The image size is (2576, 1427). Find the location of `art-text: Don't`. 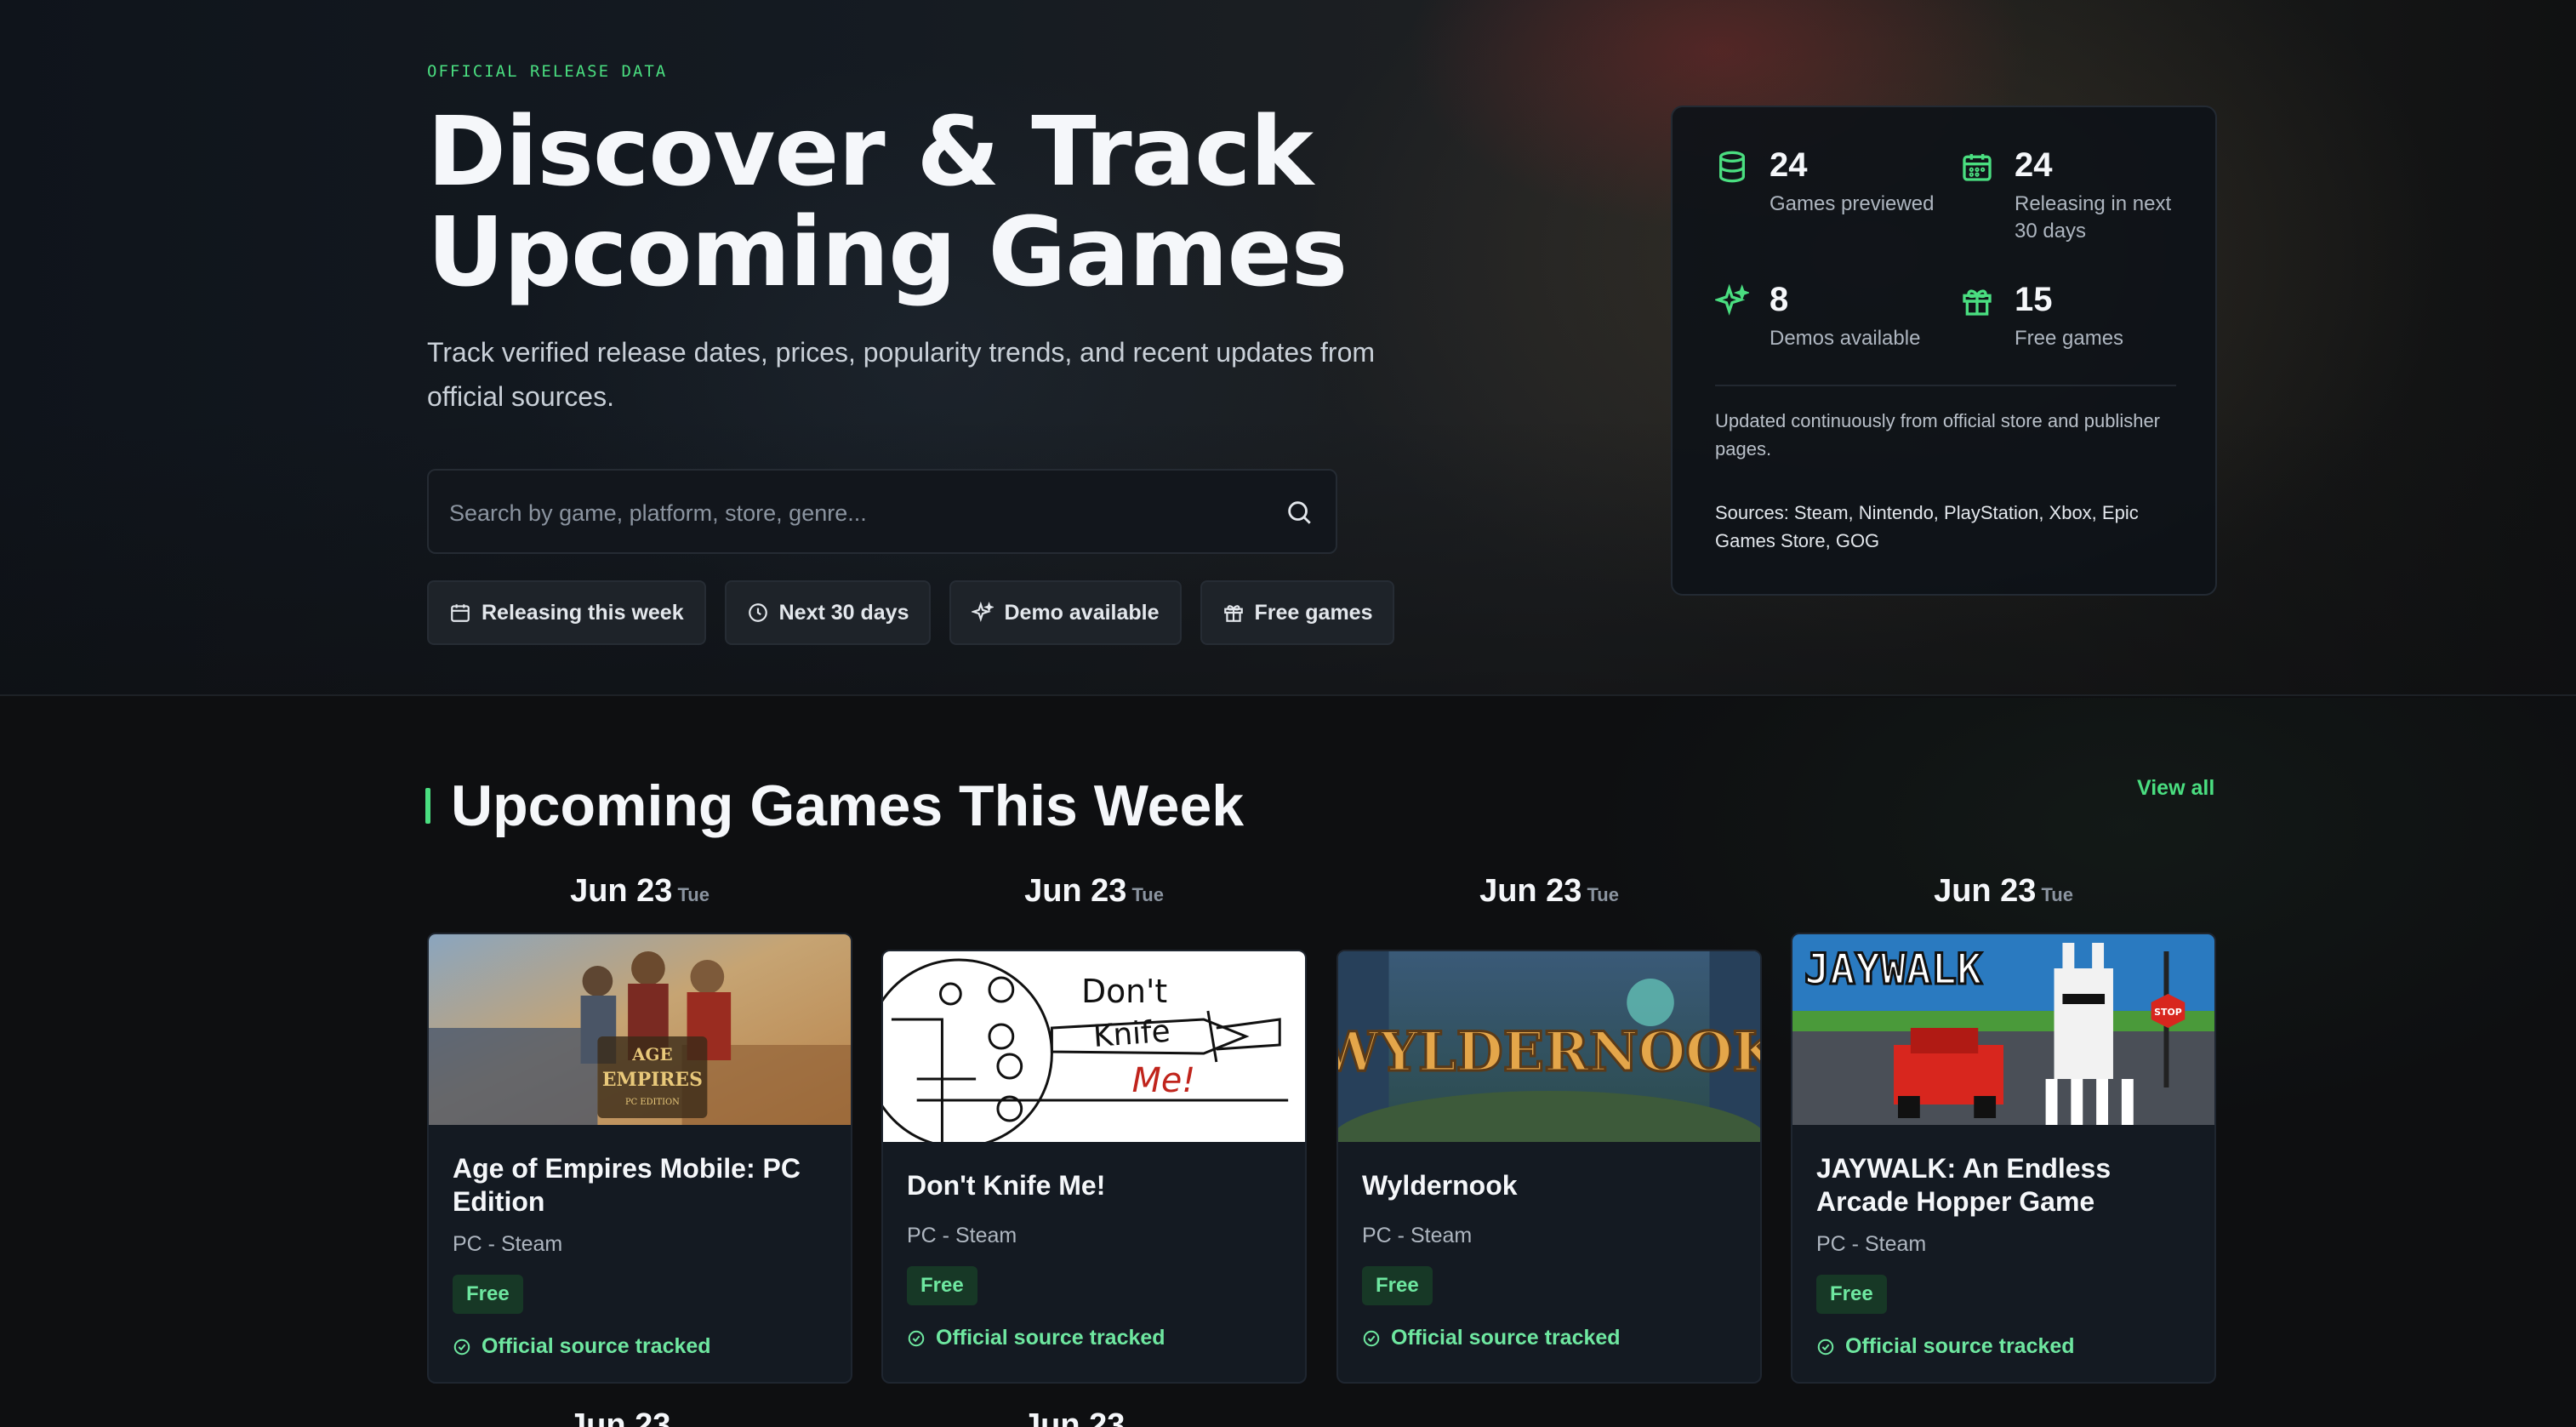

art-text: Don't is located at coordinates (1124, 991).